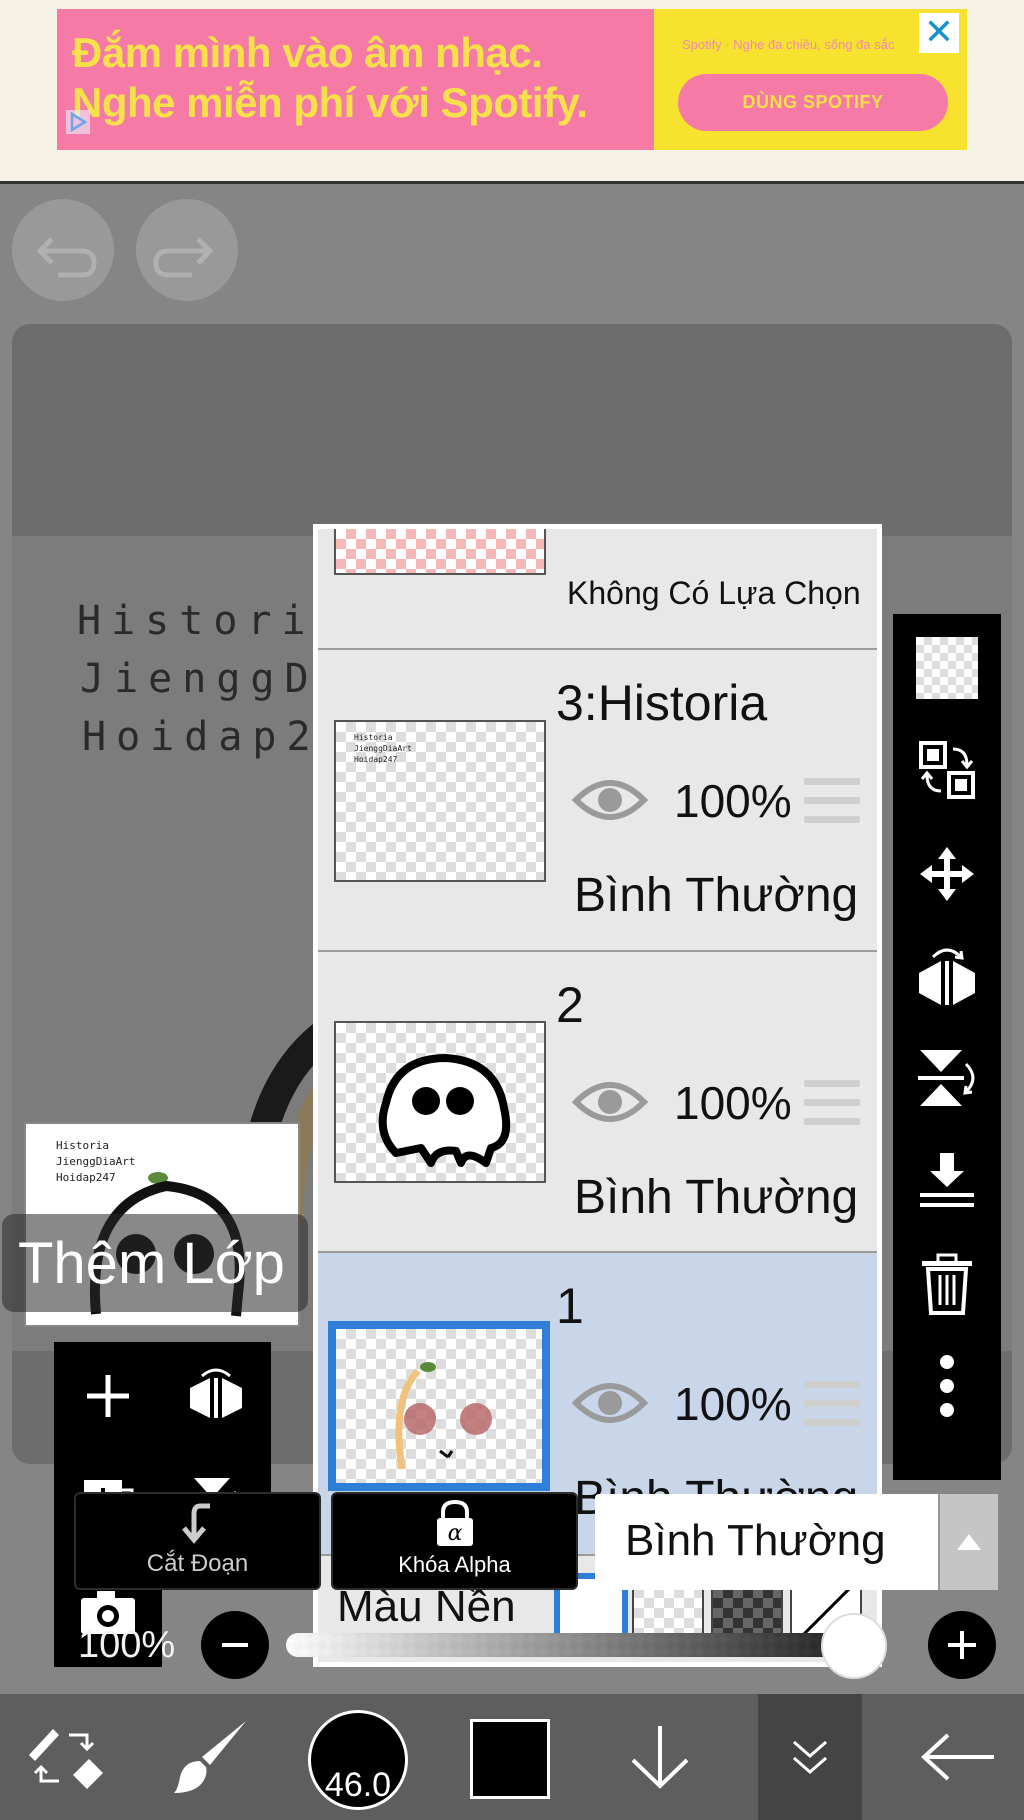 The image size is (1024, 1820). What do you see at coordinates (570, 1005) in the screenshot?
I see `layer-name: 2` at bounding box center [570, 1005].